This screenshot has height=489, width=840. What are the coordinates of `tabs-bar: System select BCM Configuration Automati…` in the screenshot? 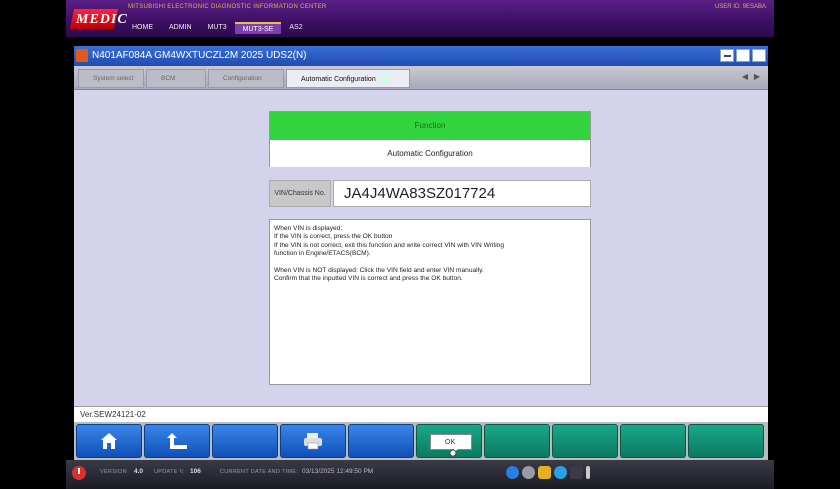 It's located at (421, 78).